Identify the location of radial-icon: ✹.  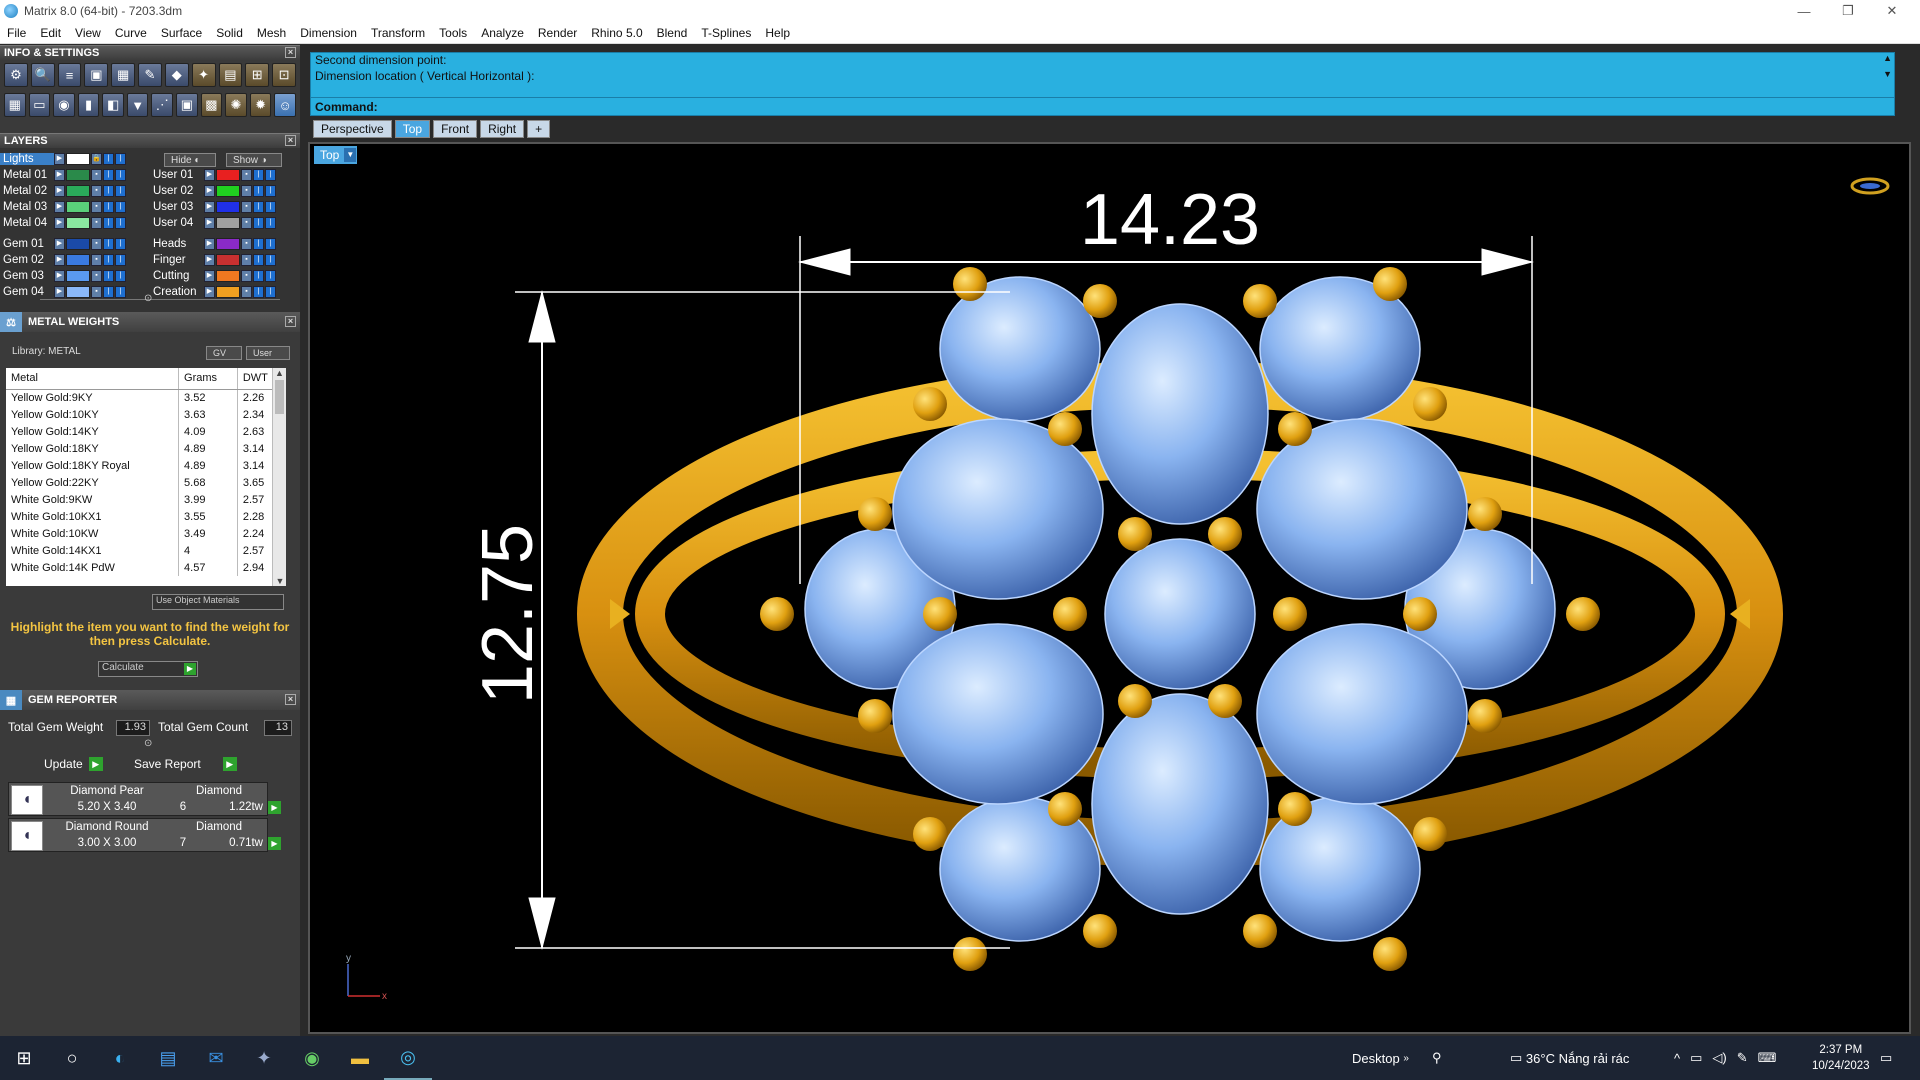
(260, 105).